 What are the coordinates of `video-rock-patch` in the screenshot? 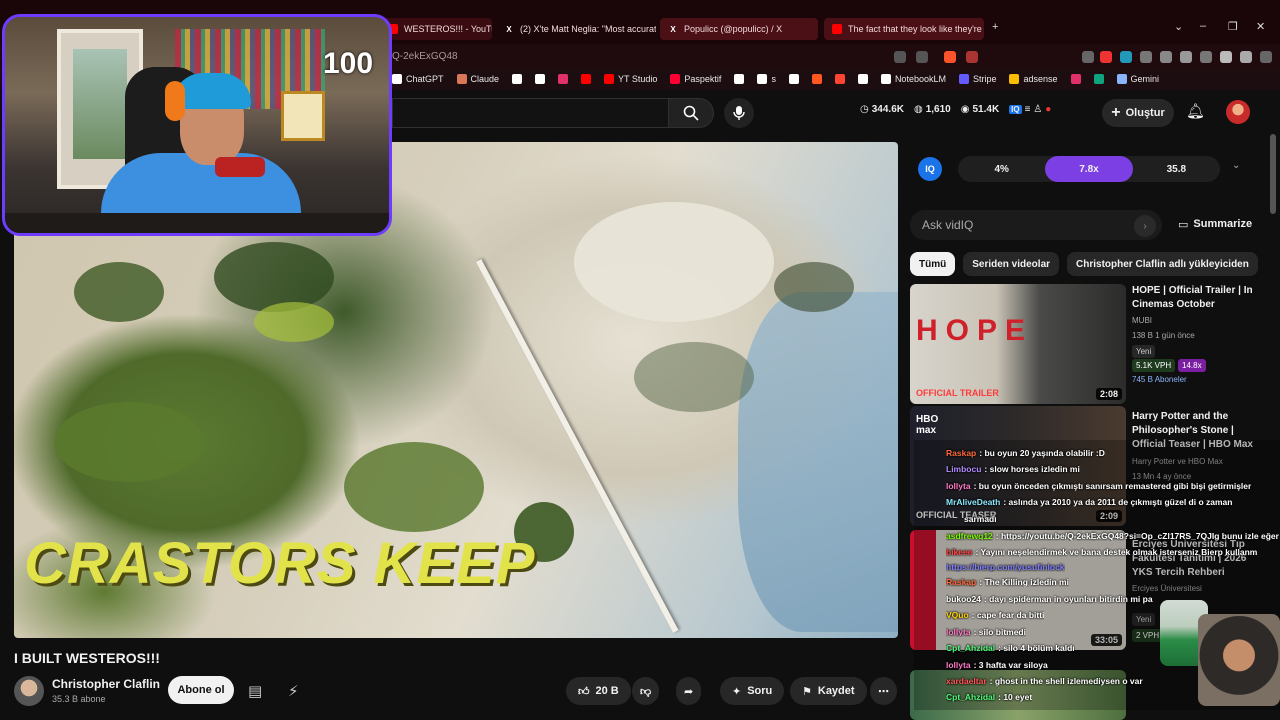 It's located at (694, 377).